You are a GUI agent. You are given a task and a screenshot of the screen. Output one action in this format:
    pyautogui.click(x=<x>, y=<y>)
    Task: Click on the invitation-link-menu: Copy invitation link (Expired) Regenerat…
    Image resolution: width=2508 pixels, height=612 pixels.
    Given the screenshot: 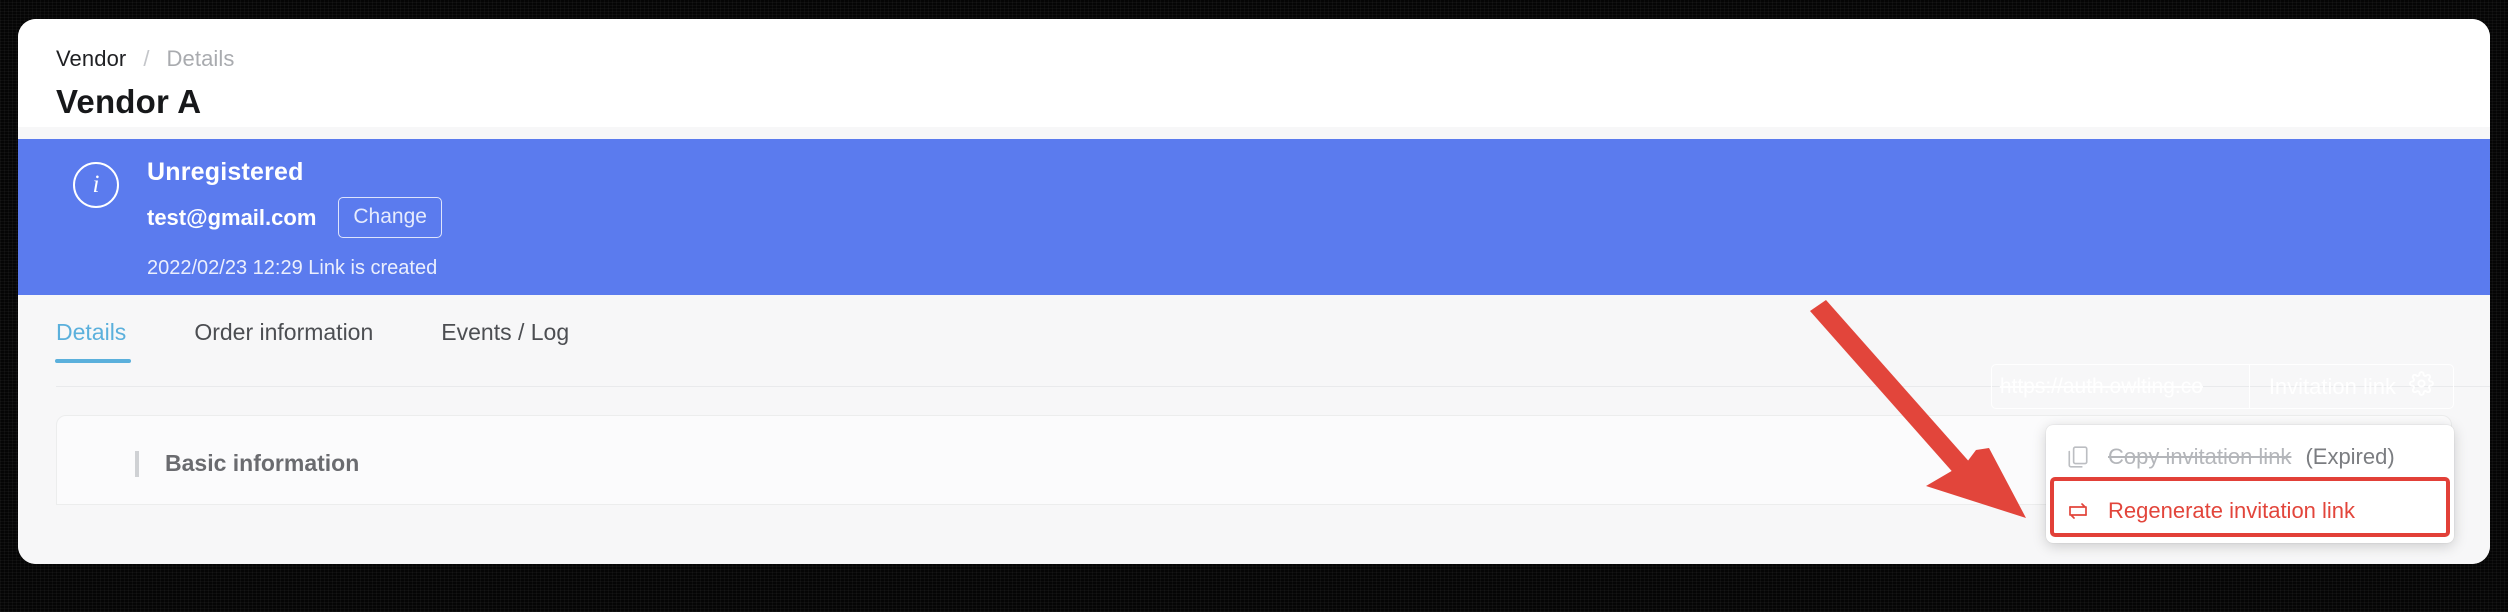 What is the action you would take?
    pyautogui.click(x=2250, y=484)
    